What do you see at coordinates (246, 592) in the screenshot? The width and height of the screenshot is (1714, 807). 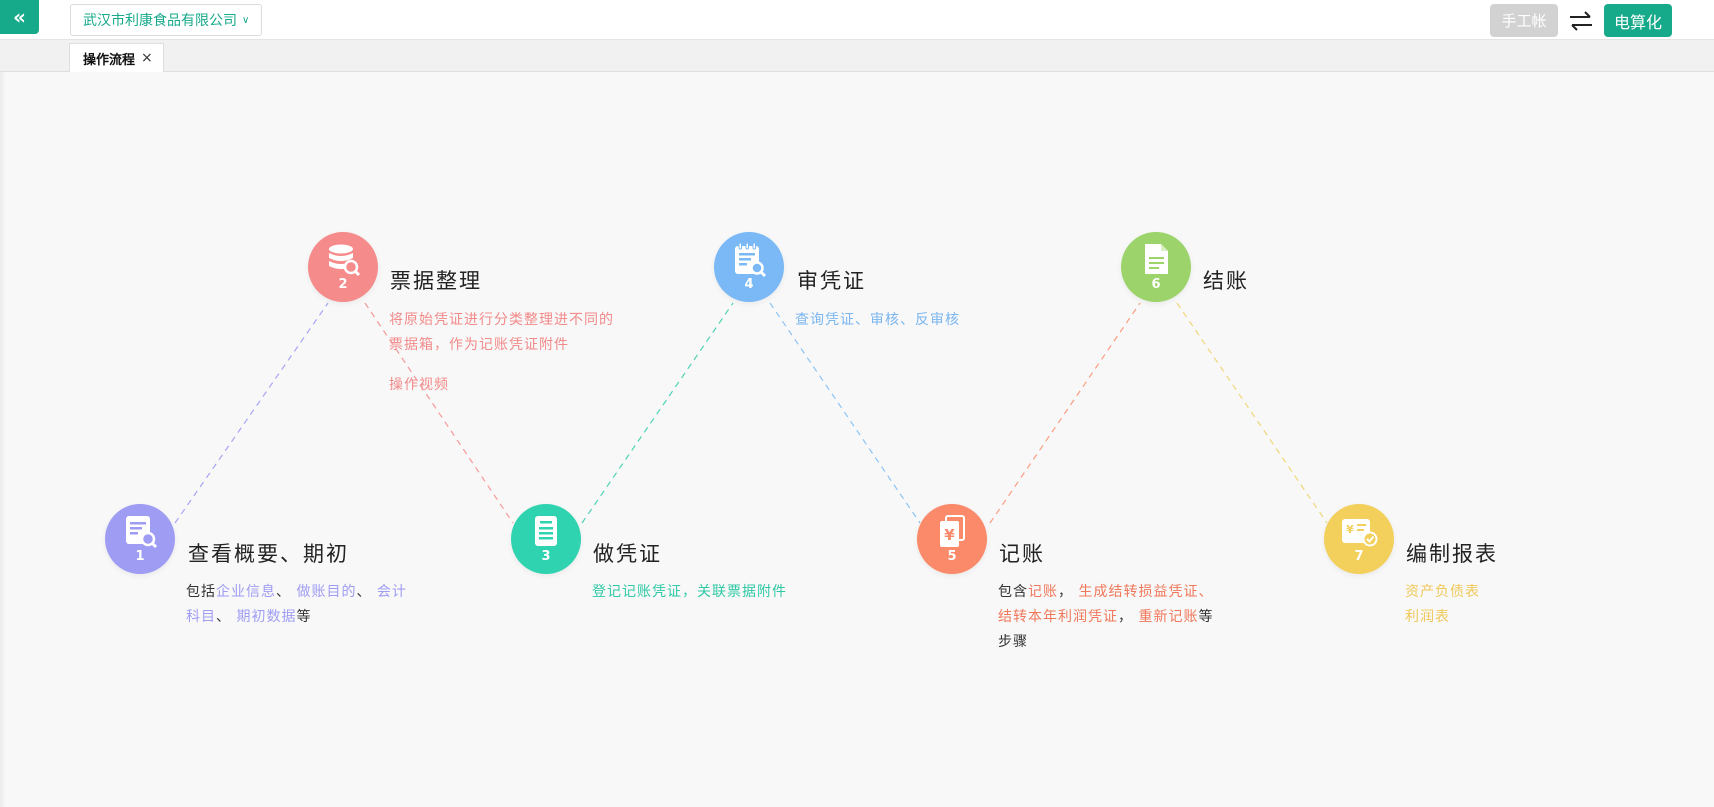 I see `link-company-info: 企业信息` at bounding box center [246, 592].